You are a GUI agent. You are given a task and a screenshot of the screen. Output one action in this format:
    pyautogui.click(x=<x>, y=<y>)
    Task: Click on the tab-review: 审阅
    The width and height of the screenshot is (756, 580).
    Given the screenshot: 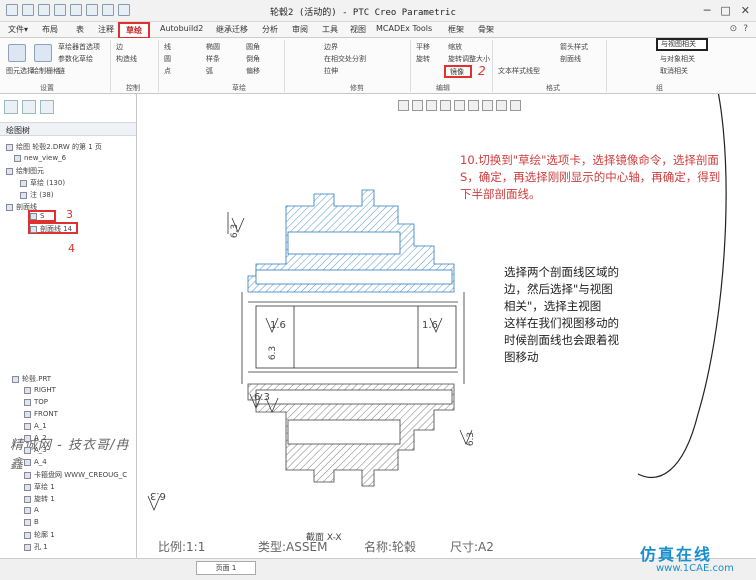 What is the action you would take?
    pyautogui.click(x=300, y=29)
    